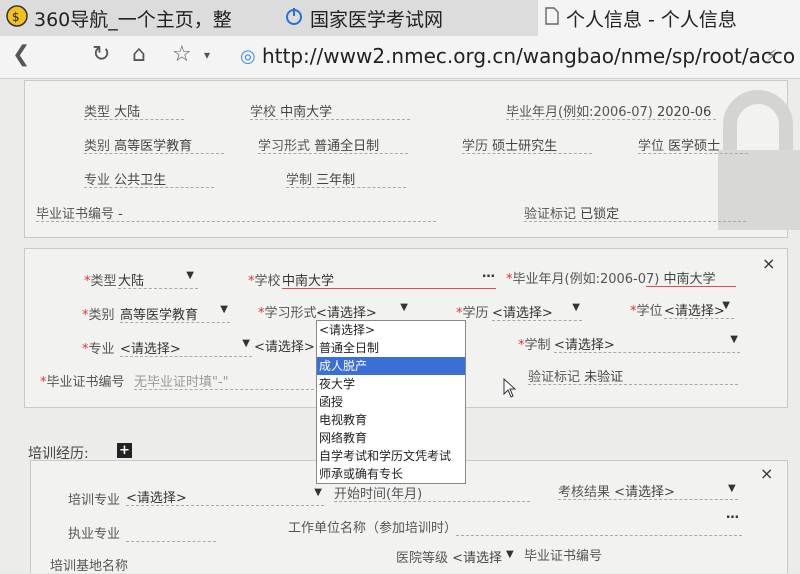 The width and height of the screenshot is (800, 574). What do you see at coordinates (552, 18) in the screenshot?
I see `page-icon` at bounding box center [552, 18].